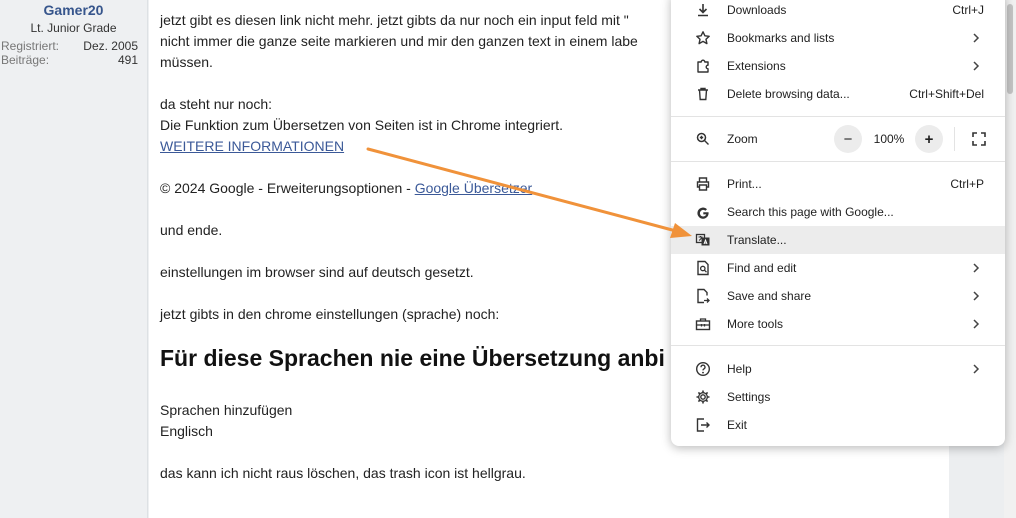  What do you see at coordinates (474, 188) in the screenshot?
I see `google-translator-link: Google Übersetzer` at bounding box center [474, 188].